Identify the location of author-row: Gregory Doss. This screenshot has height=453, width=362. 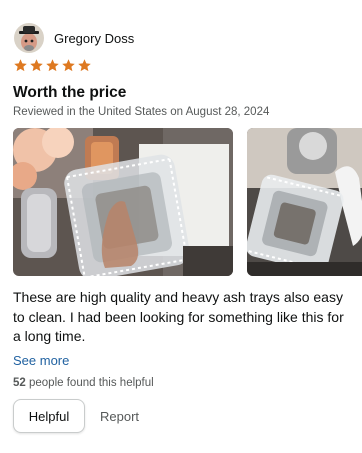
(74, 38).